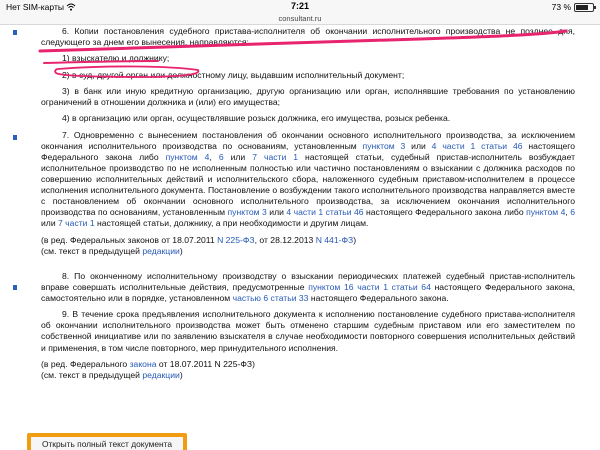 The width and height of the screenshot is (600, 450). What do you see at coordinates (572, 212) in the screenshot?
I see `link-punkt-6: 6` at bounding box center [572, 212].